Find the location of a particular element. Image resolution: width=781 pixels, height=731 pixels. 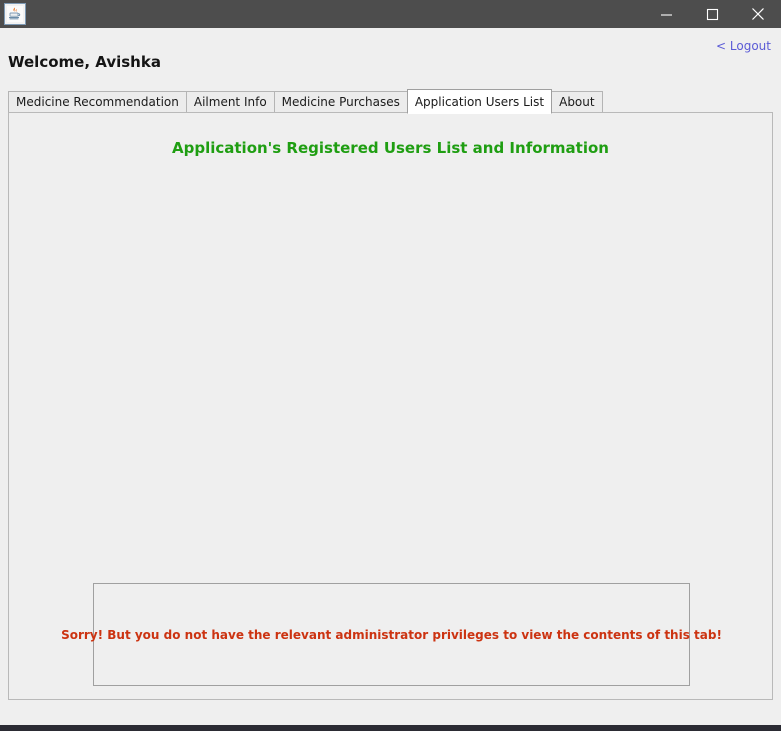

tab-application-users-list: Application Users List is located at coordinates (479, 101).